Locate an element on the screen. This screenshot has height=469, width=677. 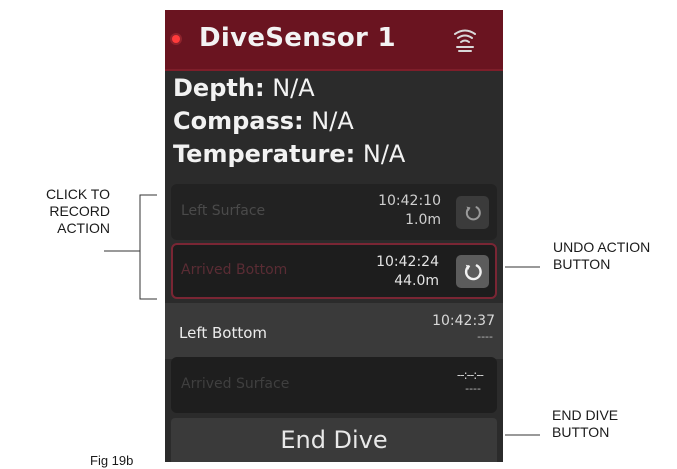
click-to-record-annotation: CLICK TO RECORD ACTION is located at coordinates (65, 211).